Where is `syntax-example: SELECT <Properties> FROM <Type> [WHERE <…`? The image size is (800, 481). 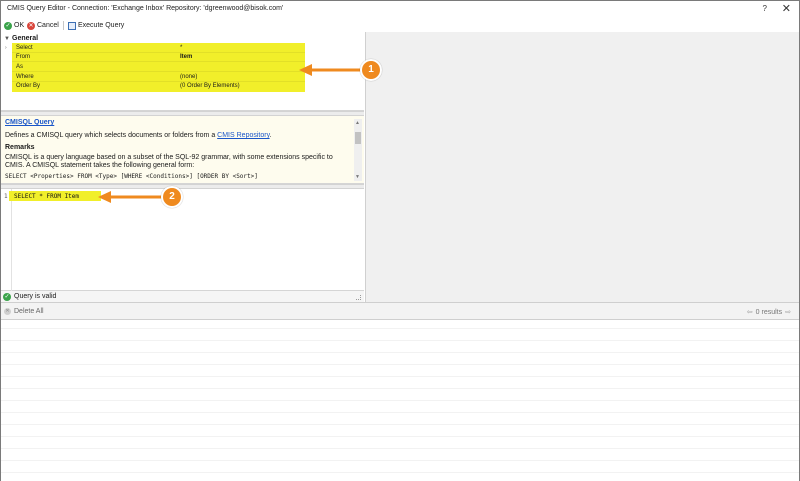
syntax-example: SELECT <Properties> FROM <Type> [WHERE <… is located at coordinates (131, 176).